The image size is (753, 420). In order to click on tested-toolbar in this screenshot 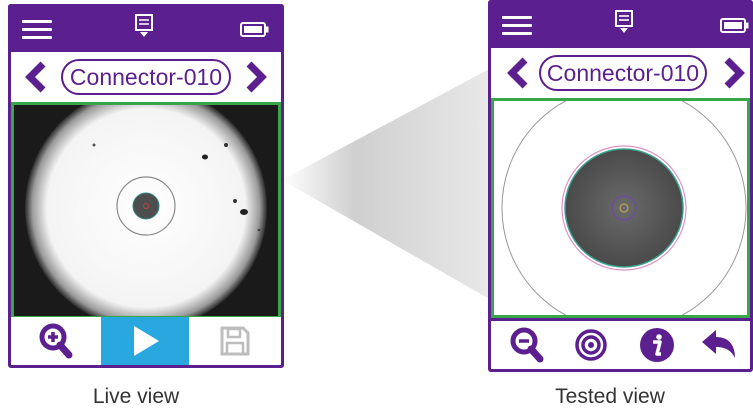, I will do `click(620, 345)`.